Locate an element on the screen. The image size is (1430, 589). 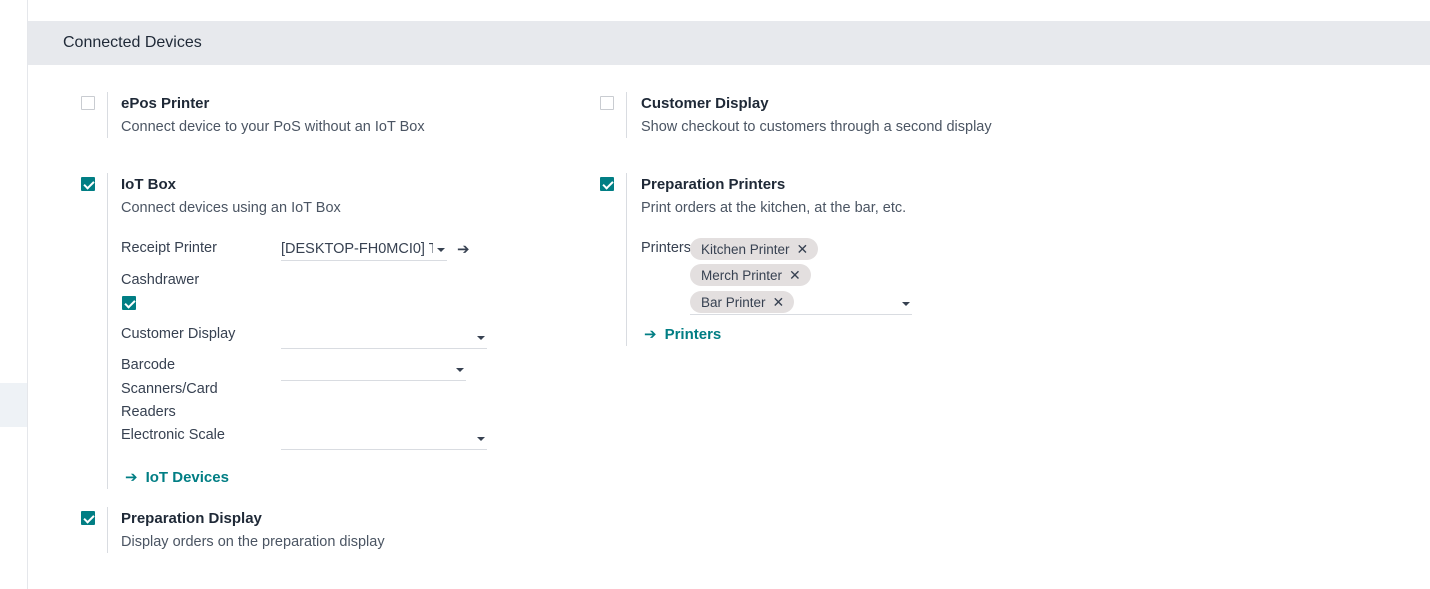
electronic-scale-label: Electronic Scale is located at coordinates (173, 435).